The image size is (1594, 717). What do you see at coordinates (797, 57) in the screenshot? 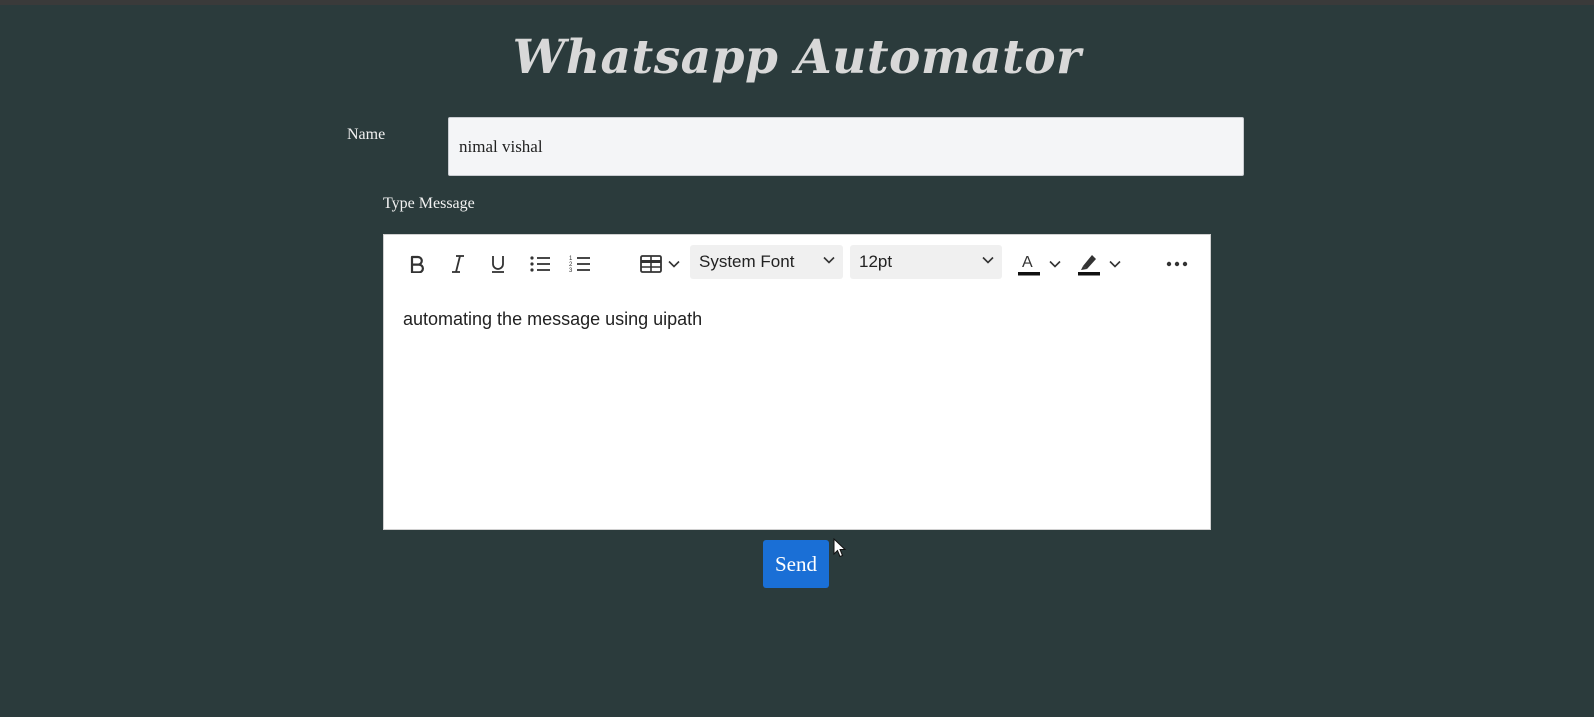
I see `page-title: Whatsapp Automator` at bounding box center [797, 57].